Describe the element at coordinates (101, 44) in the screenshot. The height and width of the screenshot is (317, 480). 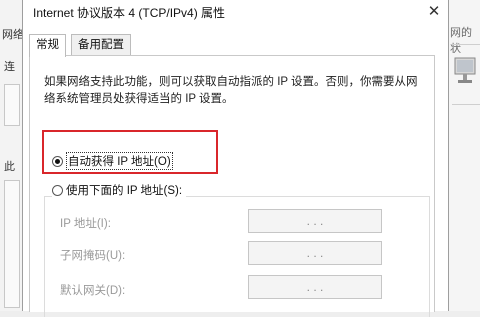
I see `tab-alternate-configuration: 备用配置` at that location.